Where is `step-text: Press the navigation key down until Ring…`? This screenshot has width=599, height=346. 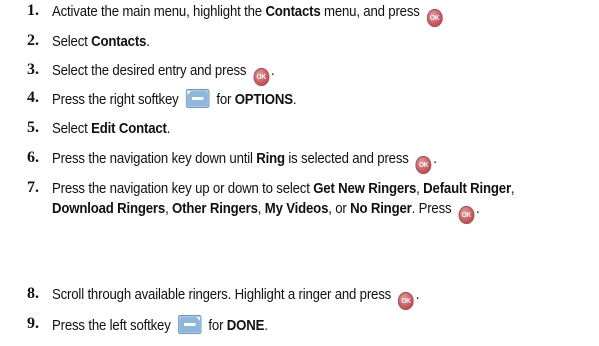 step-text: Press the navigation key down until Ring… is located at coordinates (289, 161).